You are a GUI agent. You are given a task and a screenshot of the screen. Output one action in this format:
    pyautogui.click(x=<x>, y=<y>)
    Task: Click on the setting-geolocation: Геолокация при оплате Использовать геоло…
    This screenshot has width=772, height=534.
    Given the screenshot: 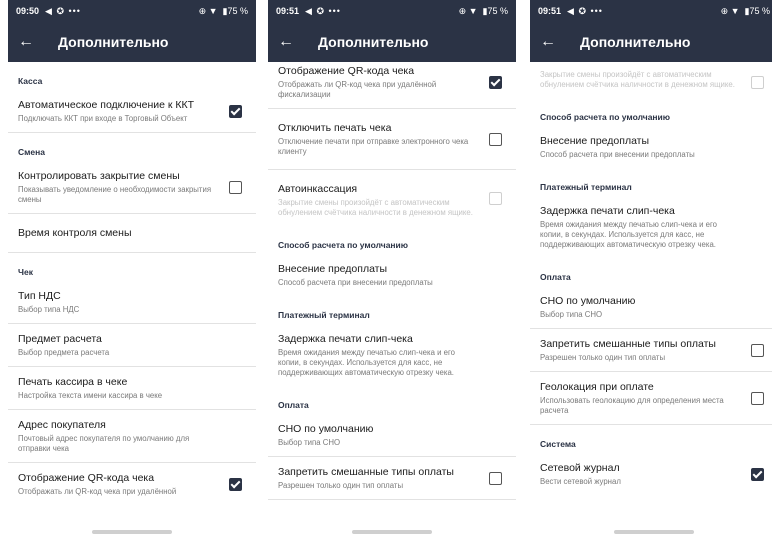 What is the action you would take?
    pyautogui.click(x=651, y=398)
    